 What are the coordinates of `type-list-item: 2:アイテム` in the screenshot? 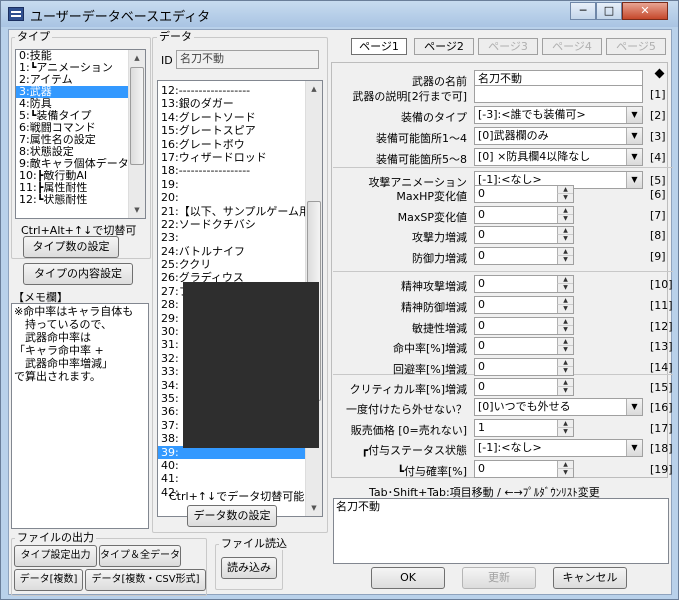 It's located at (80, 80).